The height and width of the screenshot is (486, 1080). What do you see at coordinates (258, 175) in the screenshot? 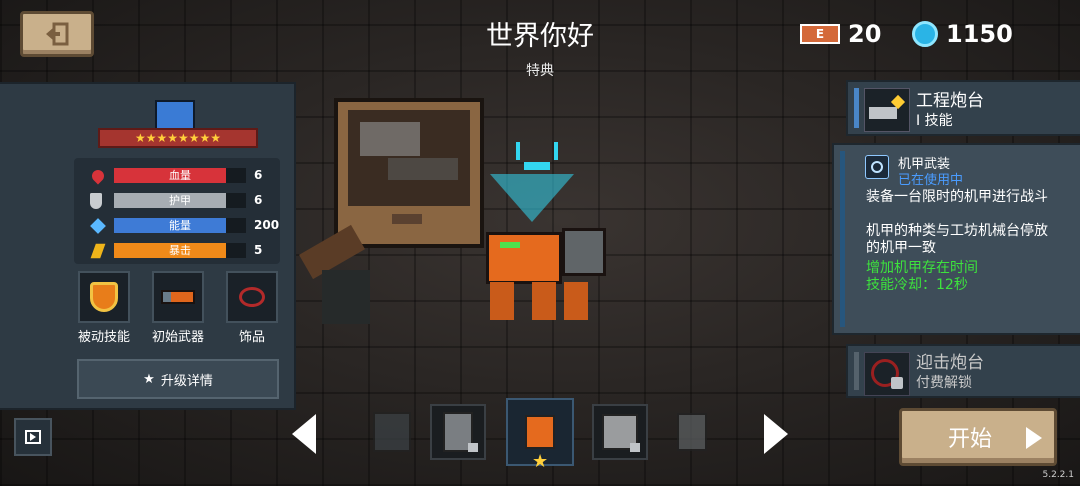
I see `hp-value: 6` at bounding box center [258, 175].